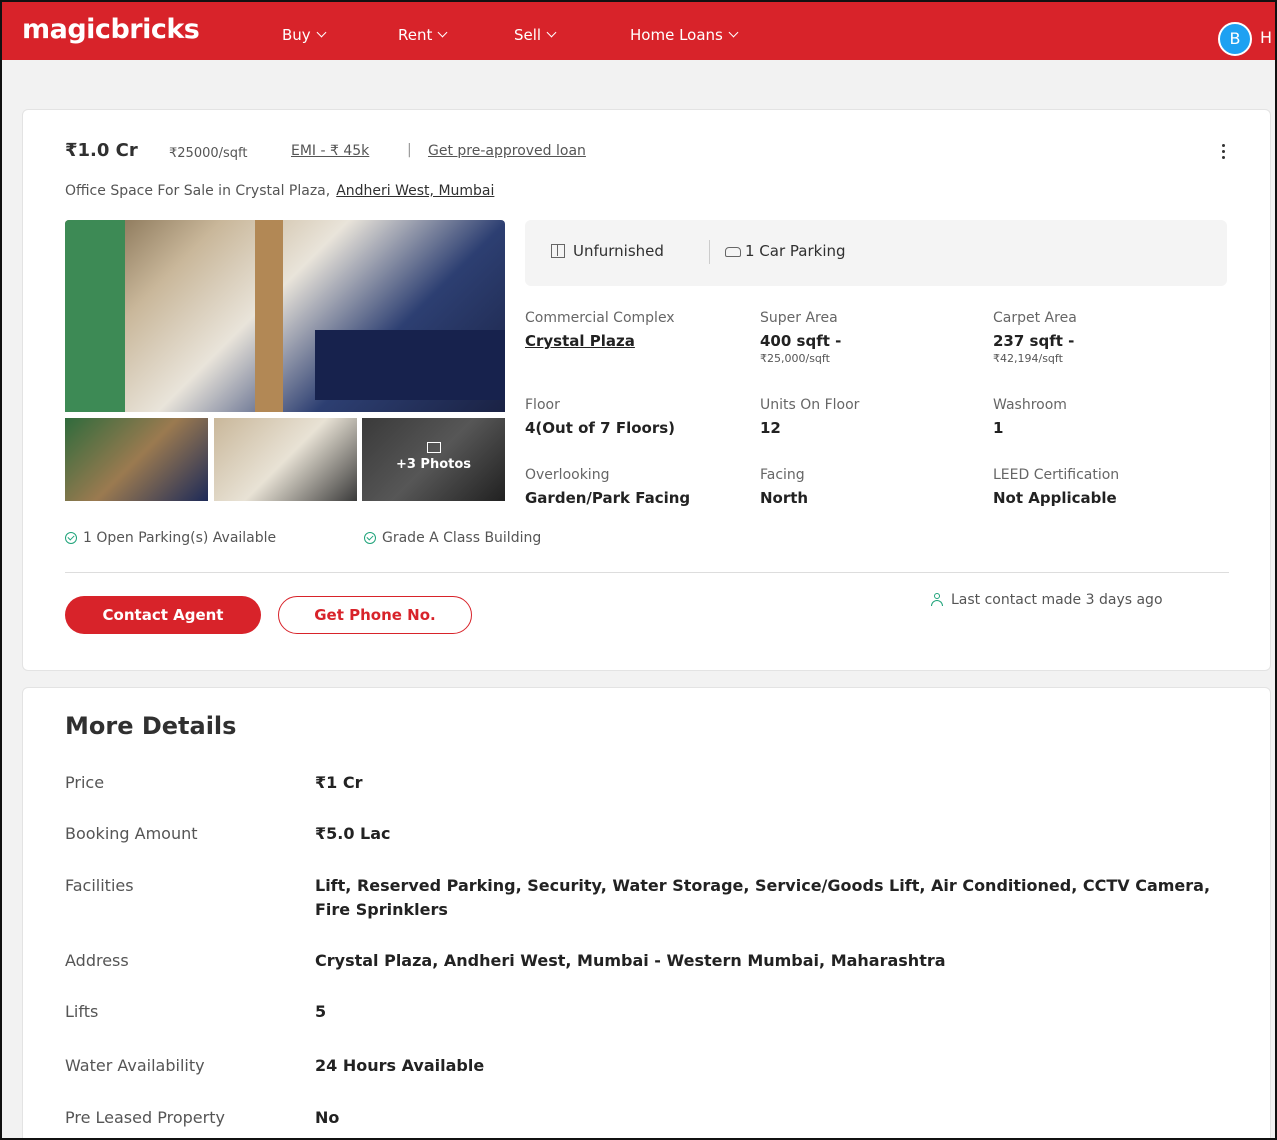 The image size is (1277, 1140). I want to click on contact-agent-button: Contact Agent, so click(163, 615).